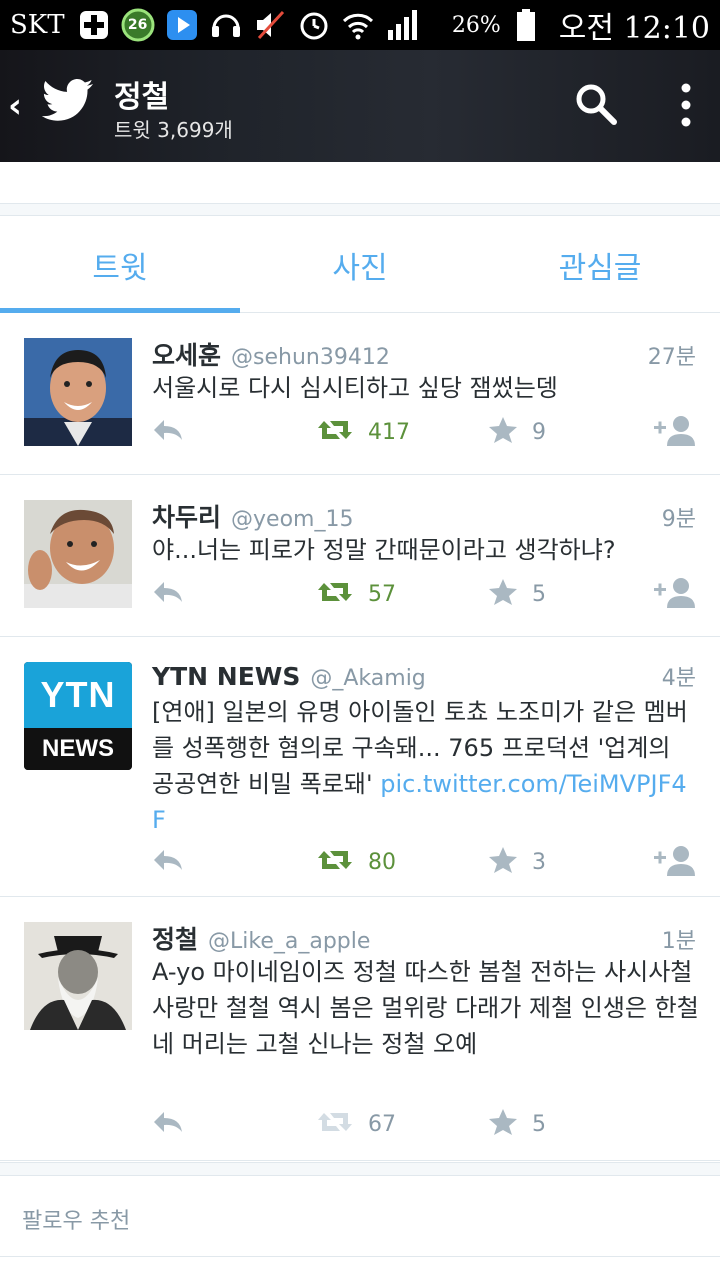 Image resolution: width=720 pixels, height=1280 pixels. Describe the element at coordinates (289, 941) in the screenshot. I see `tweet-author-handle: @Like_a_apple` at that location.